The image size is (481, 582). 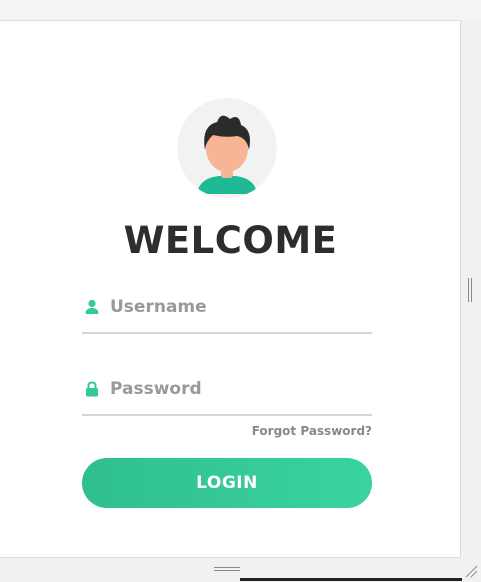 What do you see at coordinates (470, 290) in the screenshot?
I see `vertical-resize-handle` at bounding box center [470, 290].